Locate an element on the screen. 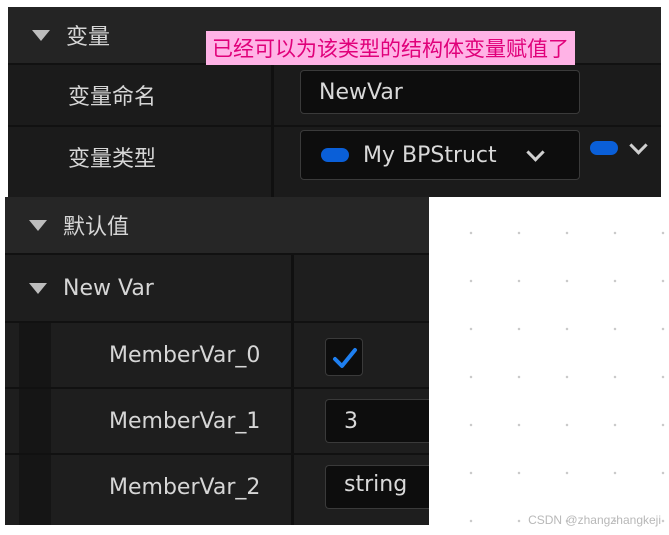 This screenshot has width=669, height=535. checkmark-icon is located at coordinates (345, 358).